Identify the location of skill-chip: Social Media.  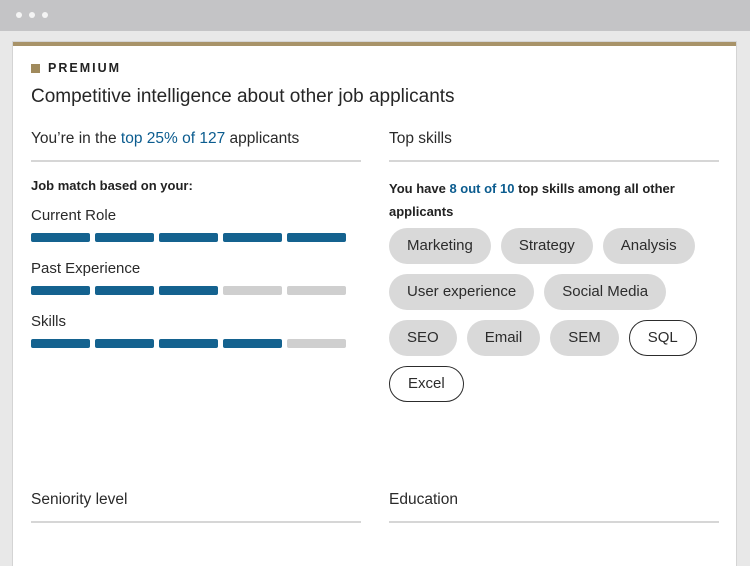
(605, 292).